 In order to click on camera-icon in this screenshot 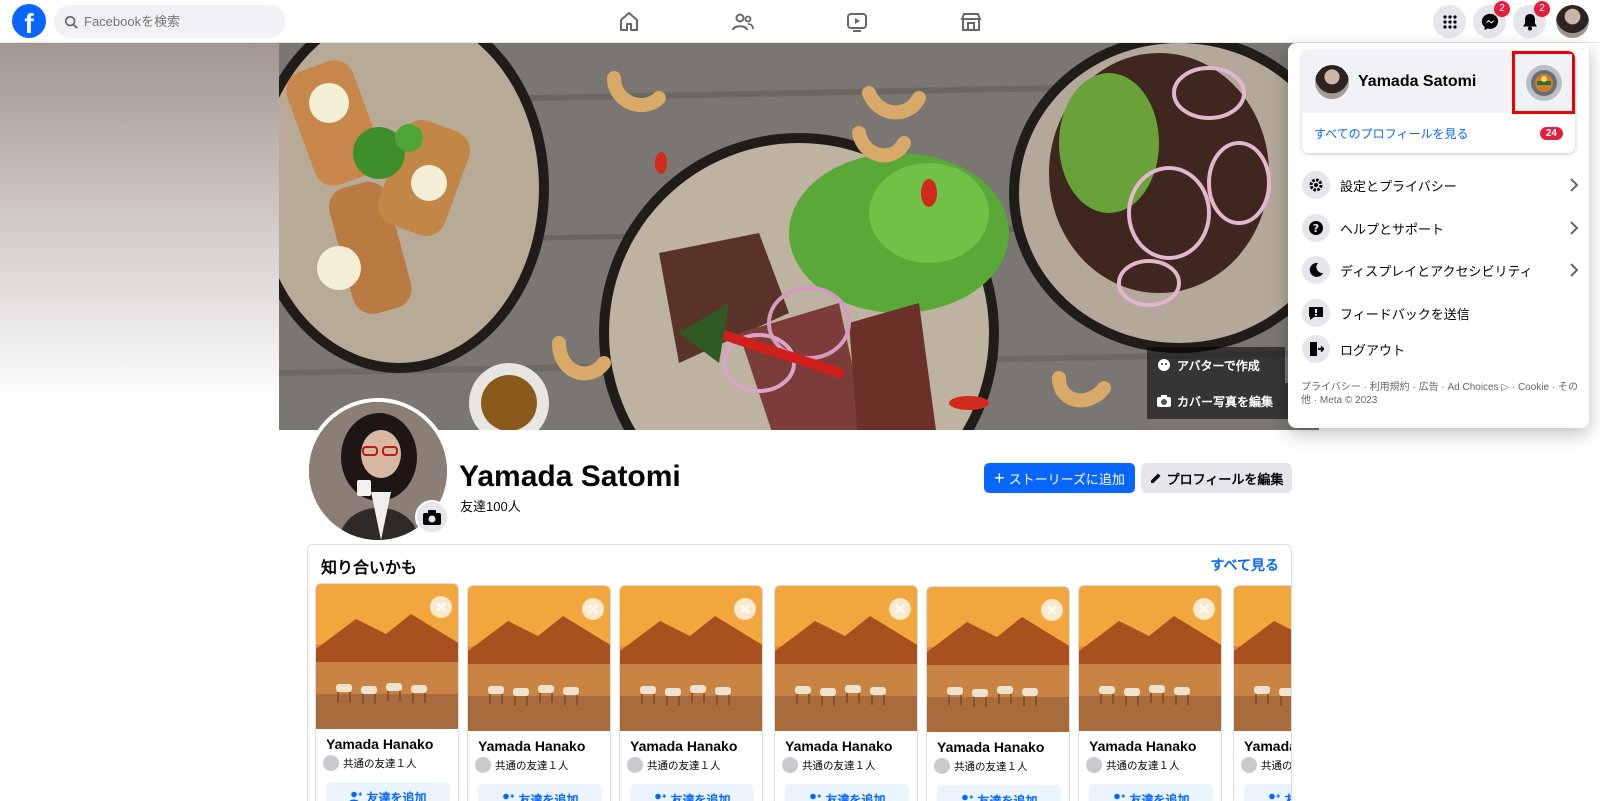, I will do `click(432, 517)`.